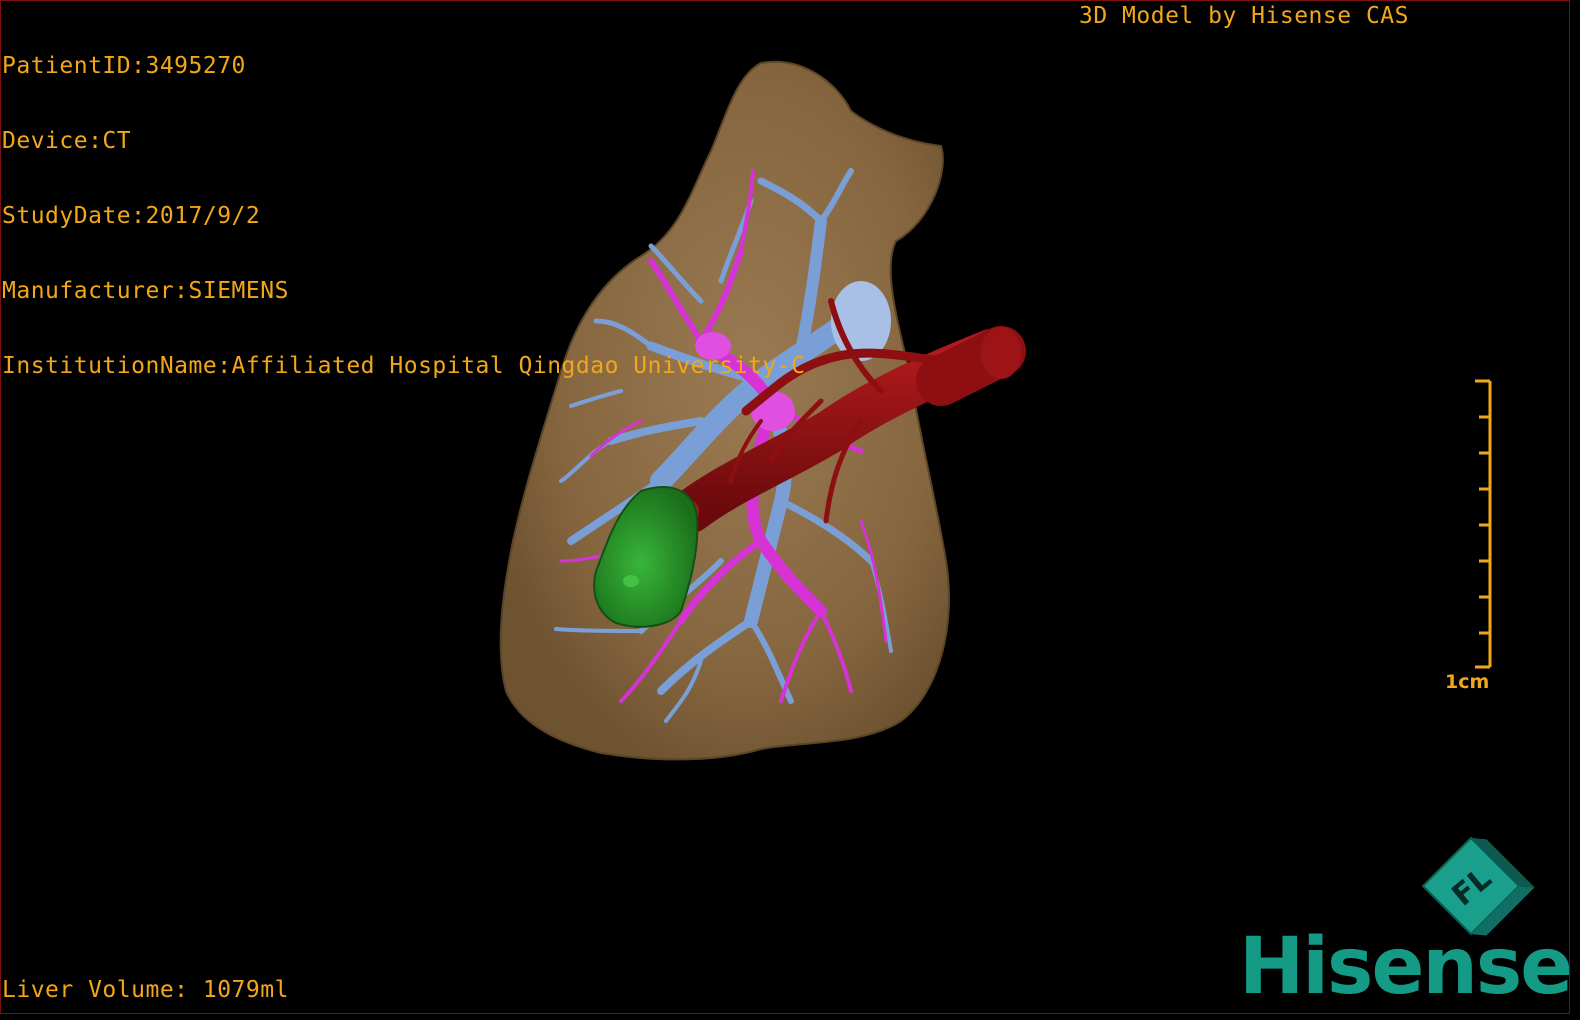  What do you see at coordinates (145, 990) in the screenshot?
I see `liver-volume: Liver Volume: 1079ml` at bounding box center [145, 990].